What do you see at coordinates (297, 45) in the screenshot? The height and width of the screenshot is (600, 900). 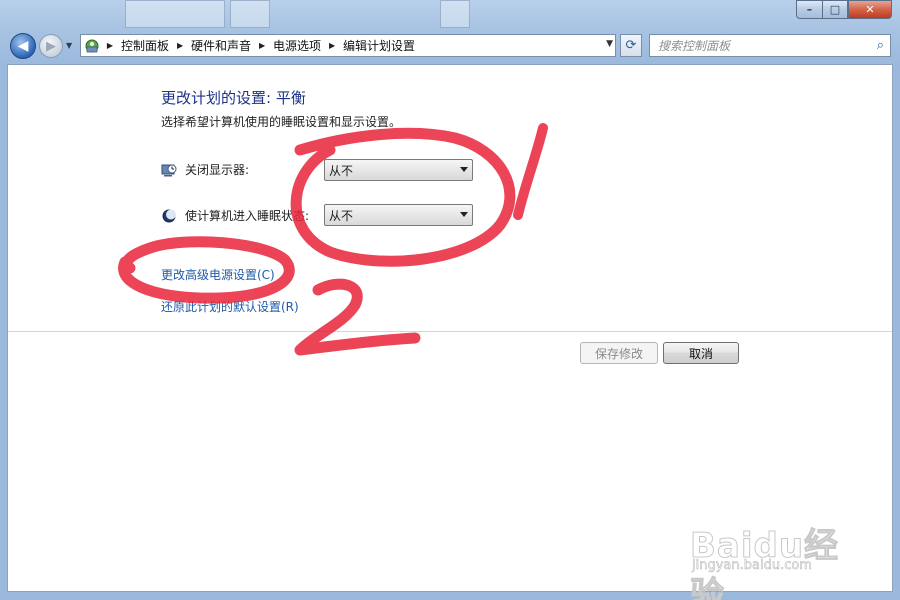 I see `breadcrumb-power-options: 电源选项` at bounding box center [297, 45].